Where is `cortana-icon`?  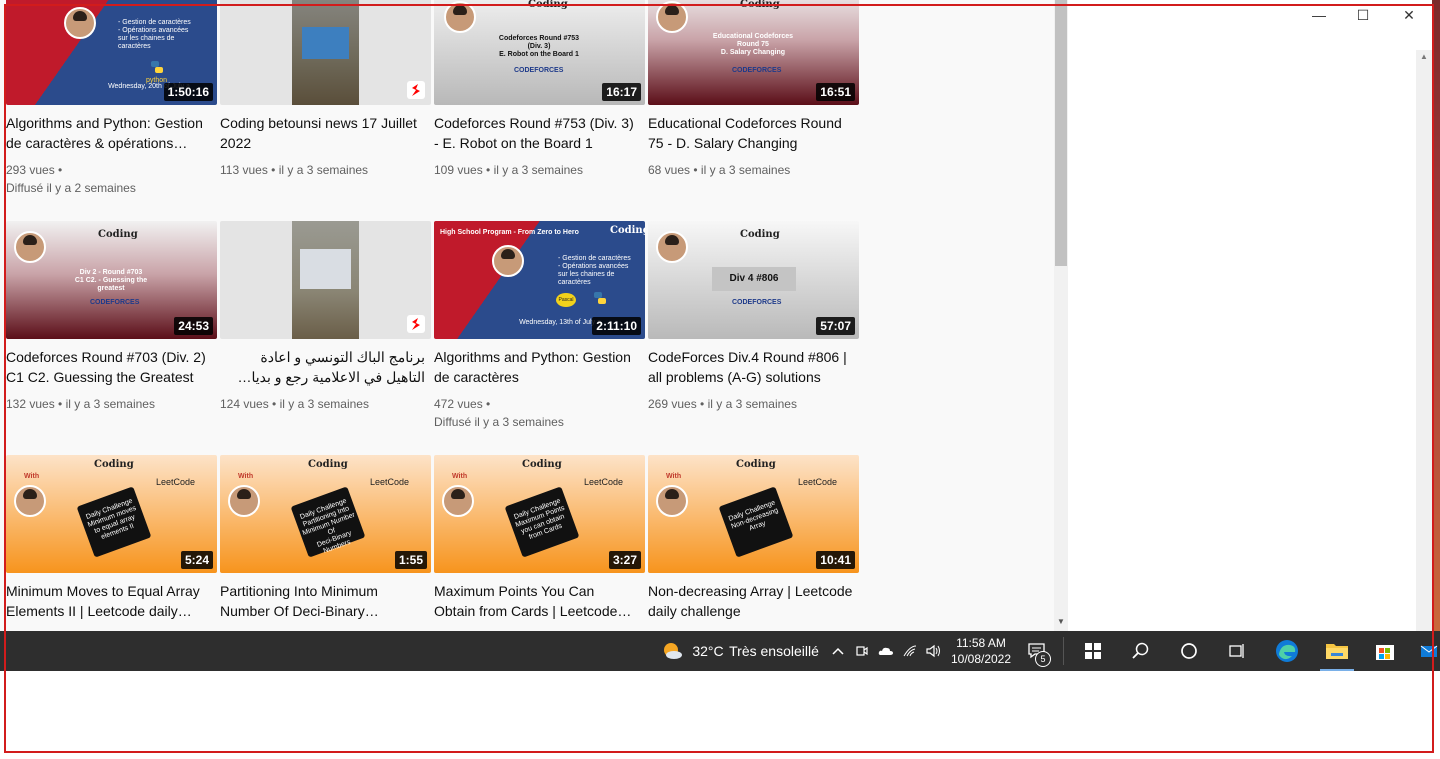
cortana-icon is located at coordinates (1189, 651).